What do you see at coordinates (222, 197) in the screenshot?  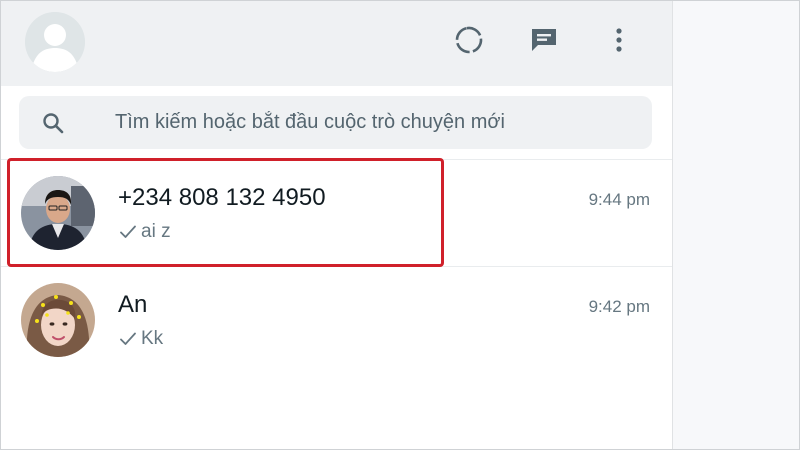 I see `contact-name: +234 808 132 4950` at bounding box center [222, 197].